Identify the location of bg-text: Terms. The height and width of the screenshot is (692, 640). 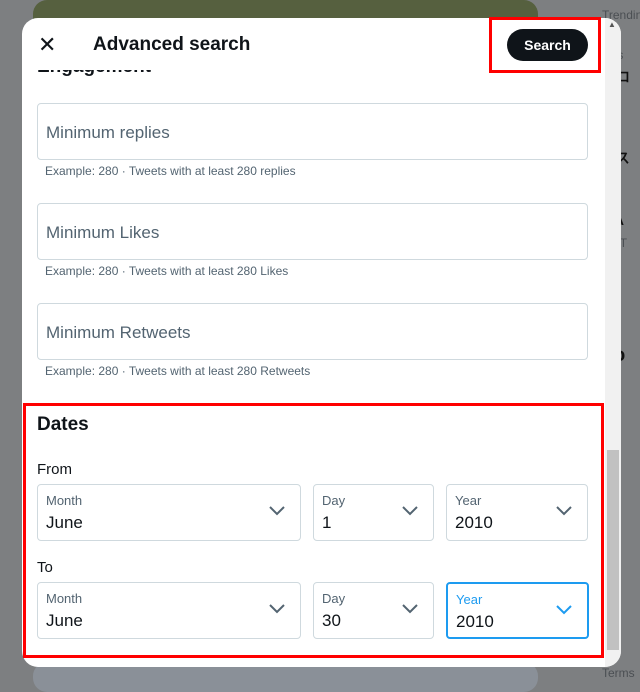
(618, 673).